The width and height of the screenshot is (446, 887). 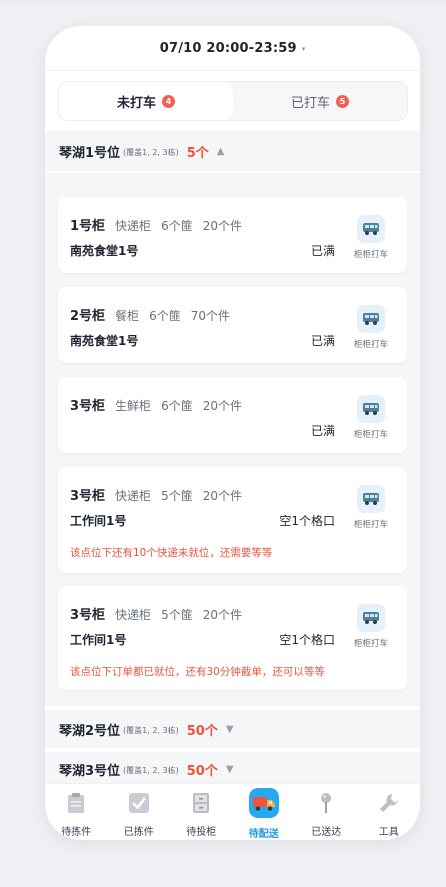 I want to click on checkbox-icon, so click(x=139, y=803).